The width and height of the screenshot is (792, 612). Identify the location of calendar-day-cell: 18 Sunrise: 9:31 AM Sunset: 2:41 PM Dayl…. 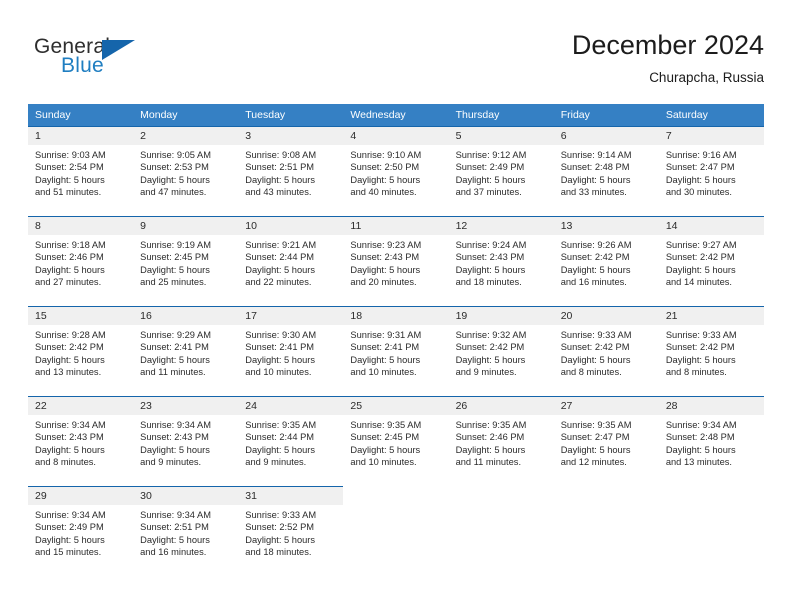
(396, 351).